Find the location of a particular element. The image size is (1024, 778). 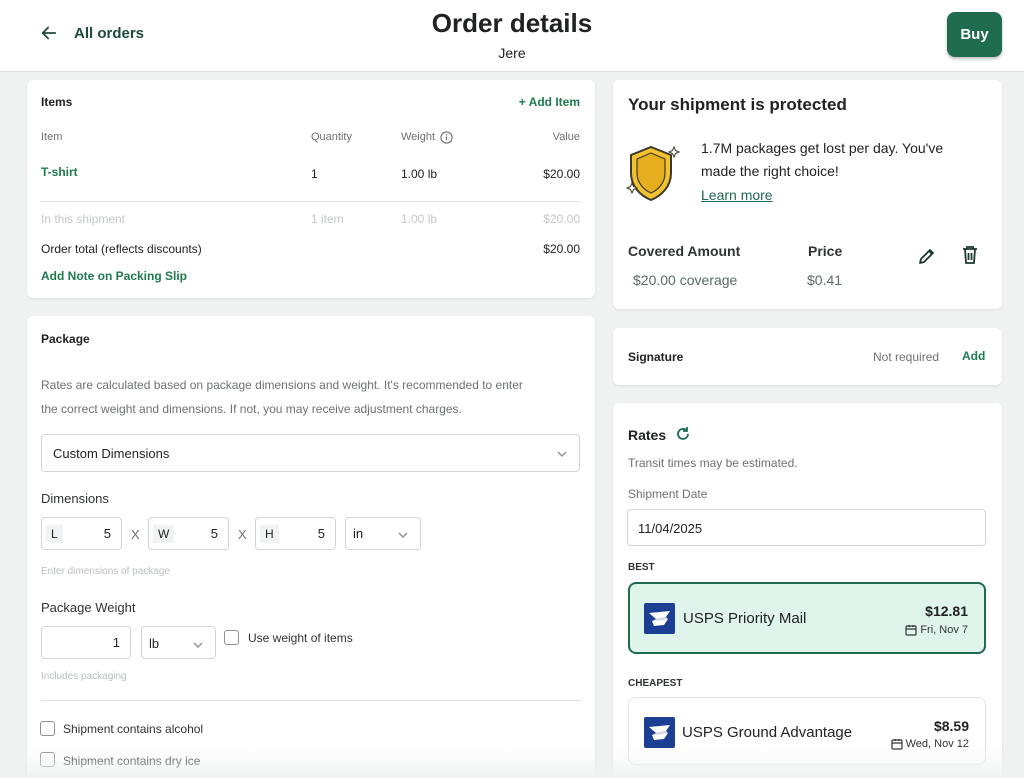

carrier-name: USPS Ground Advantage is located at coordinates (767, 732).